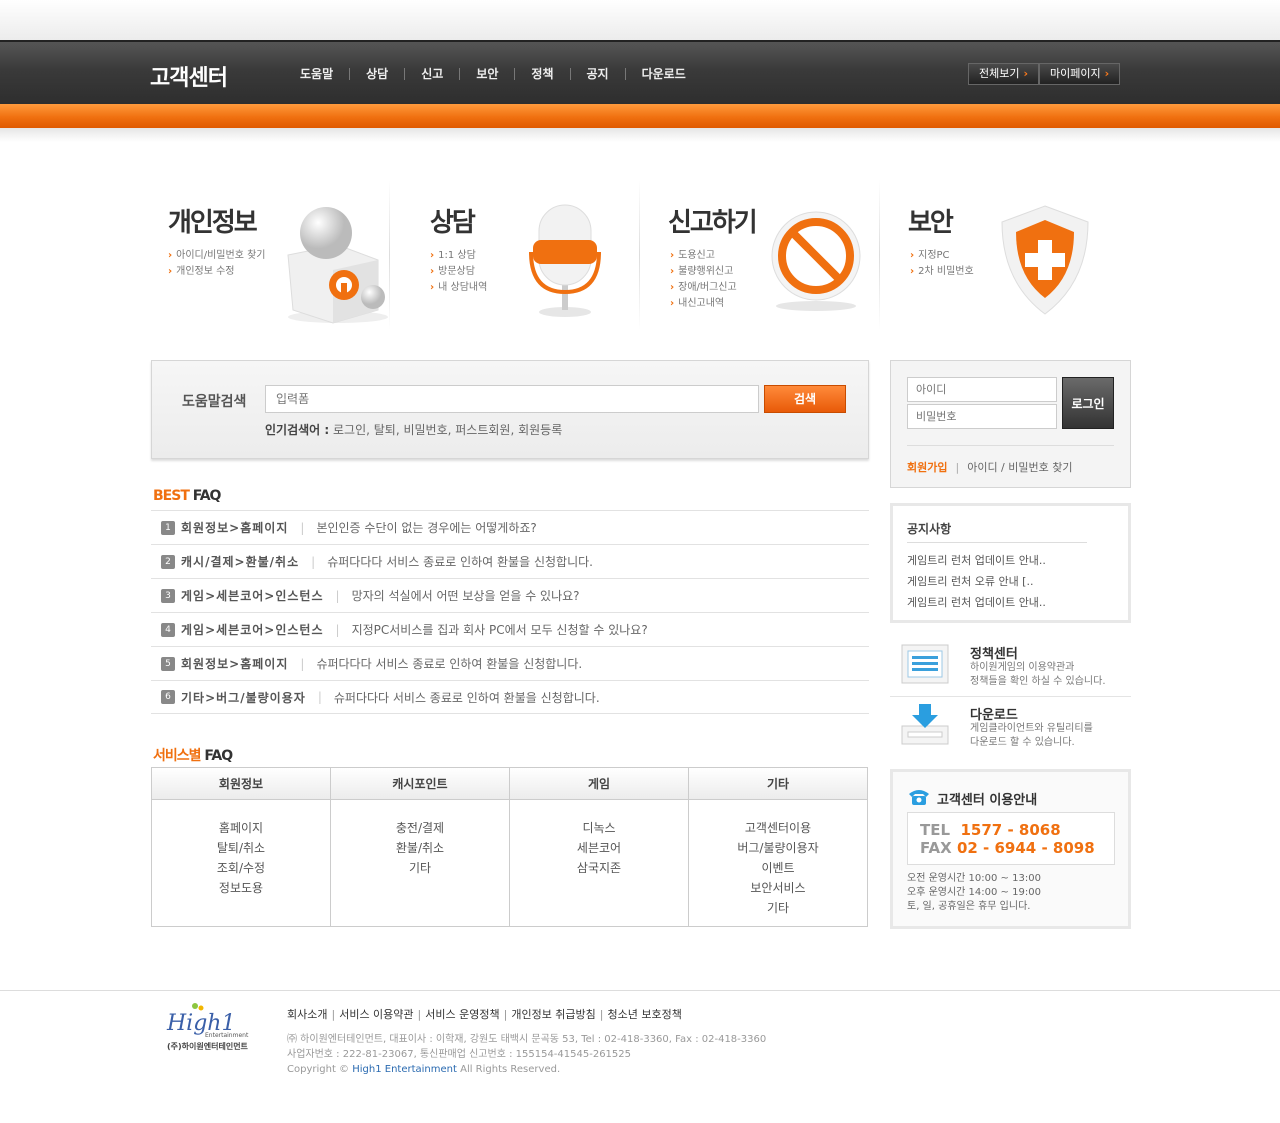 The width and height of the screenshot is (1280, 1123). Describe the element at coordinates (982, 389) in the screenshot. I see `id-input` at that location.